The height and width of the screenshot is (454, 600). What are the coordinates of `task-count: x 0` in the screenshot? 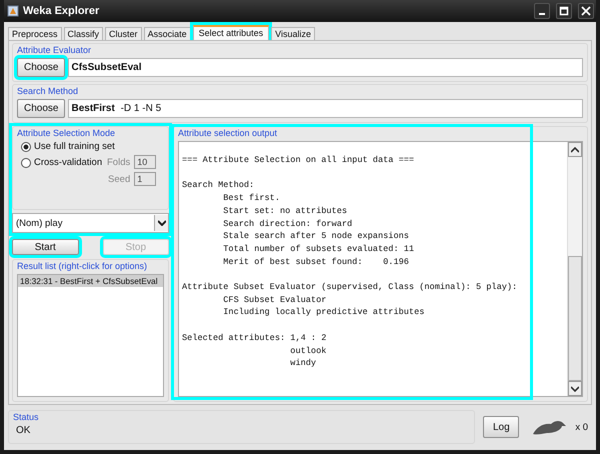 It's located at (581, 427).